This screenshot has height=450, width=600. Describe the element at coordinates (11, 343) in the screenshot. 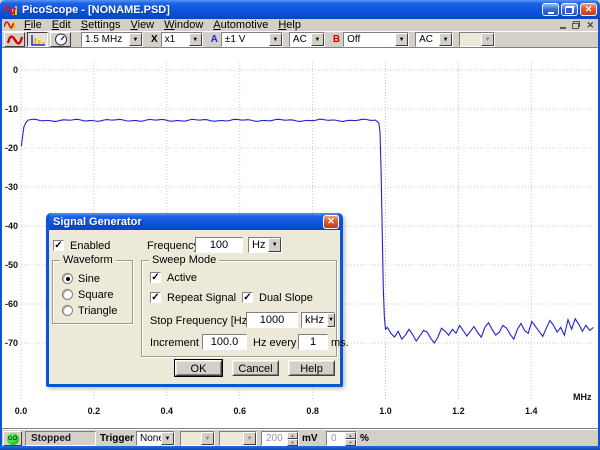

I see `y-tick-label: -70` at that location.